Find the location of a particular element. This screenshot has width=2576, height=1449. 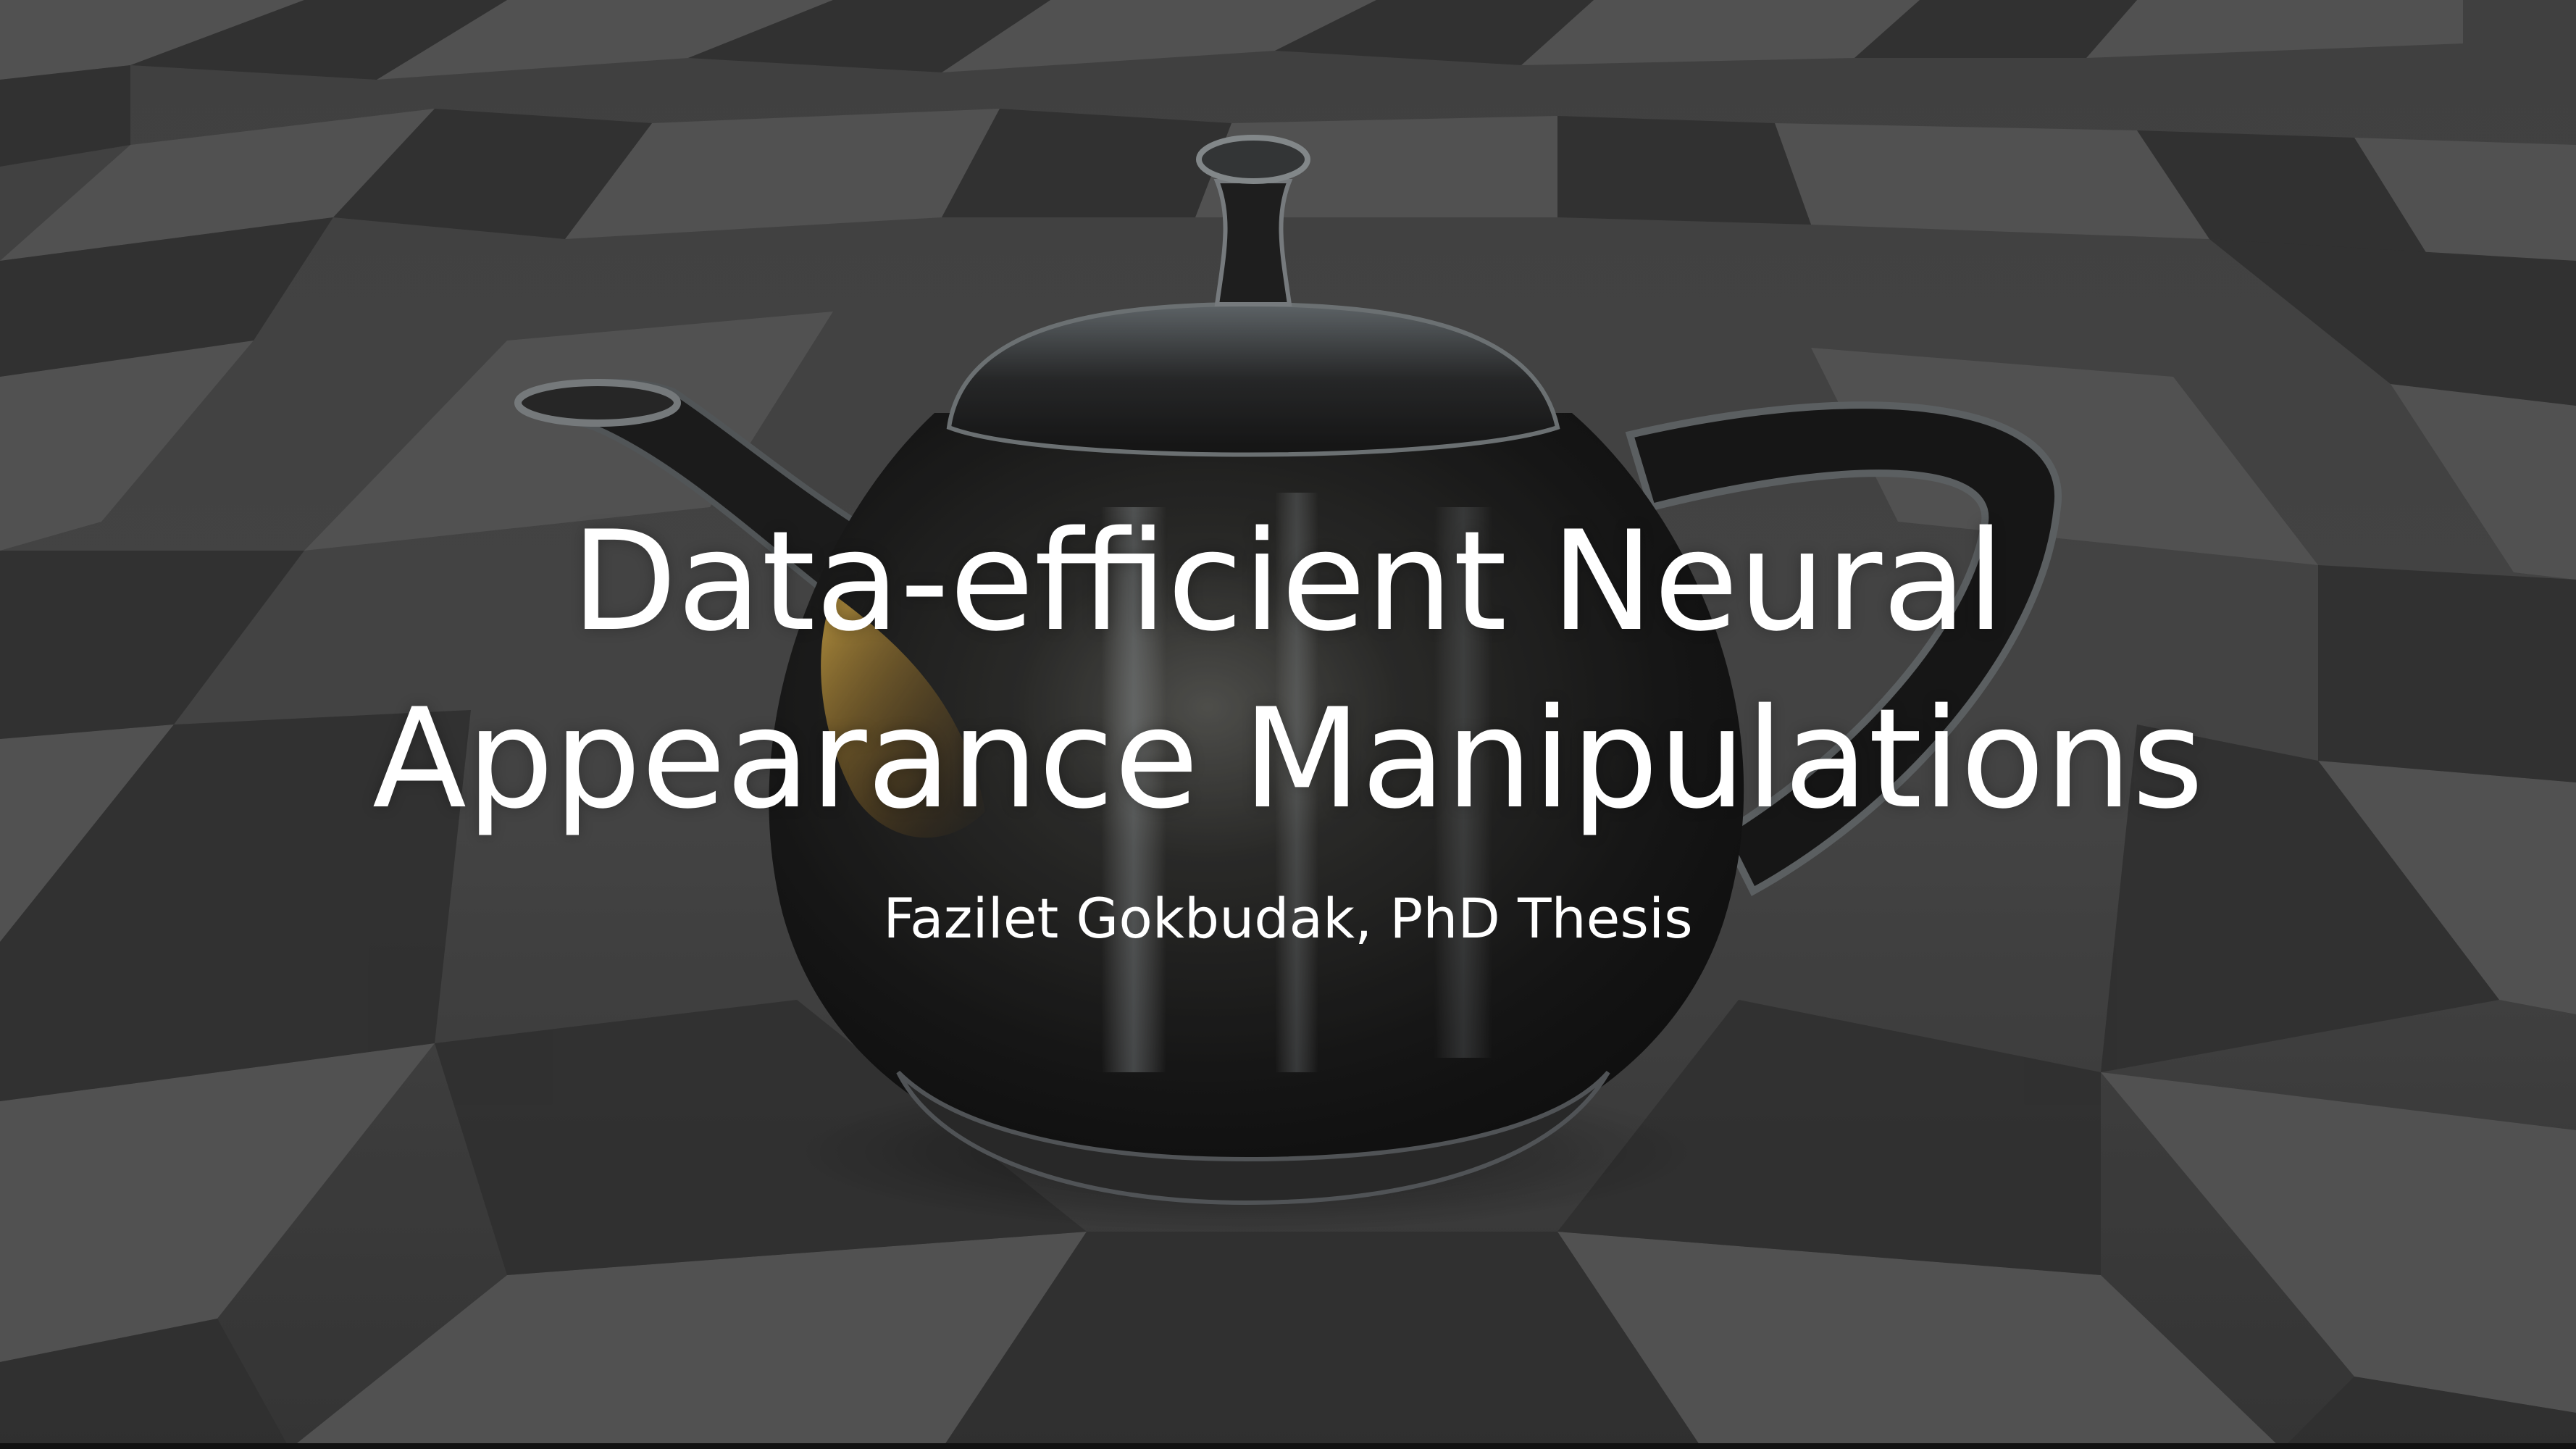

bottom-border is located at coordinates (1288, 1446).